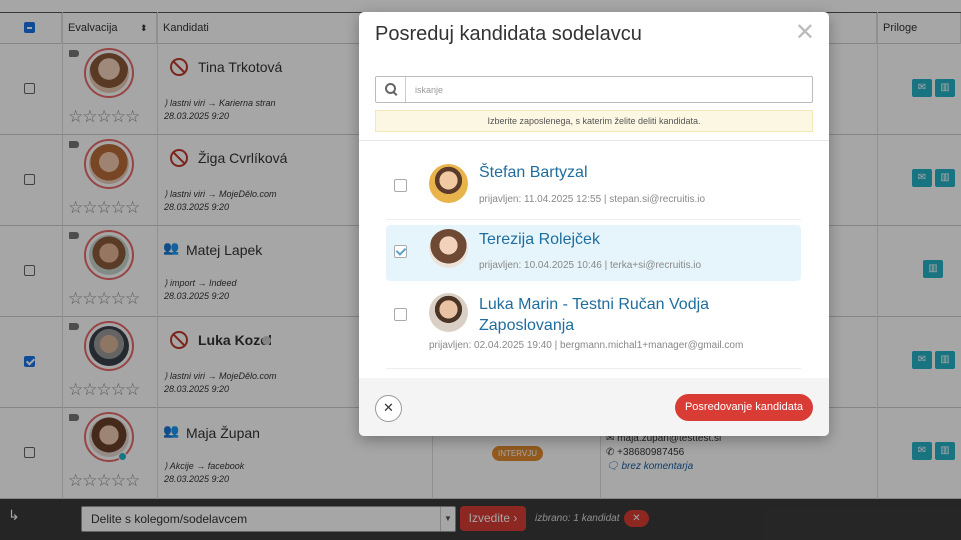  I want to click on share-candidate-button: Posredovanje kandidata, so click(743, 407).